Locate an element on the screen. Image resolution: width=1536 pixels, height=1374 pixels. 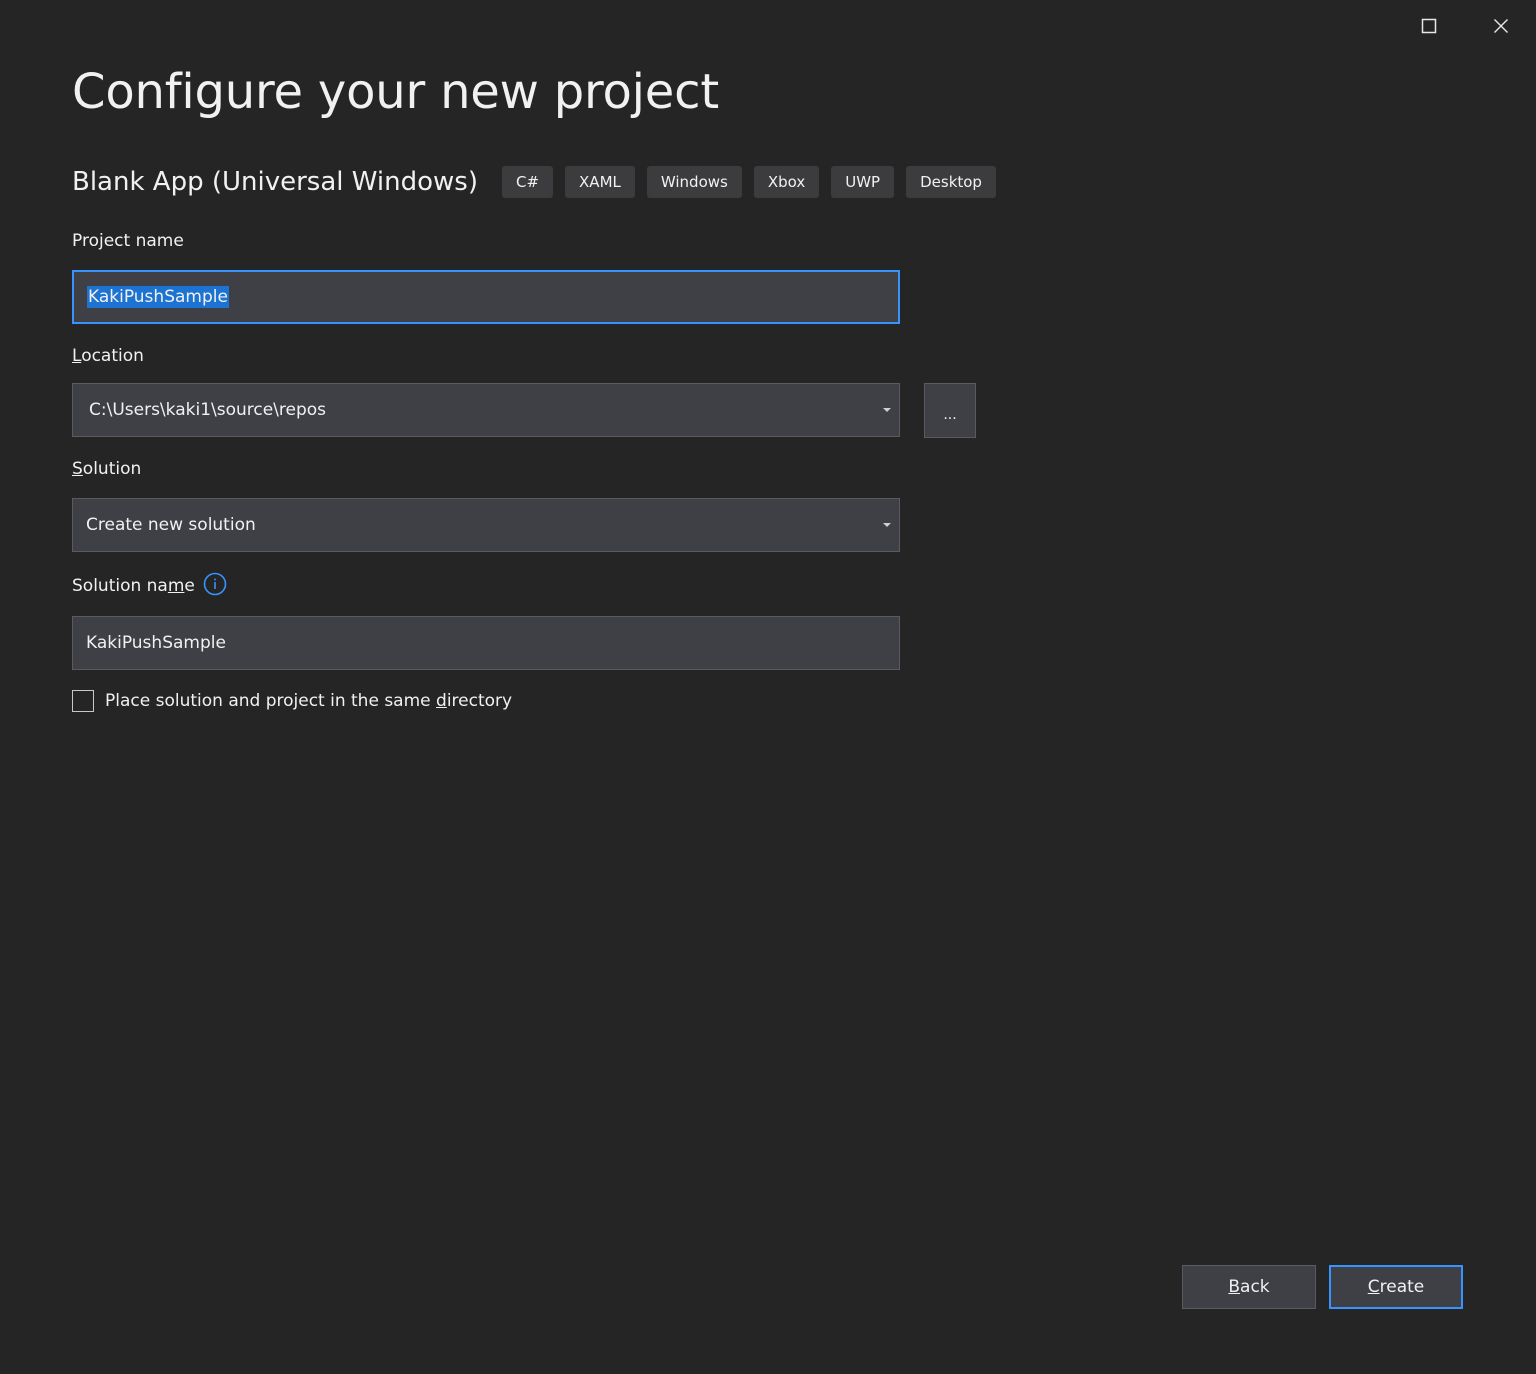
same-directory-checkbox is located at coordinates (83, 701).